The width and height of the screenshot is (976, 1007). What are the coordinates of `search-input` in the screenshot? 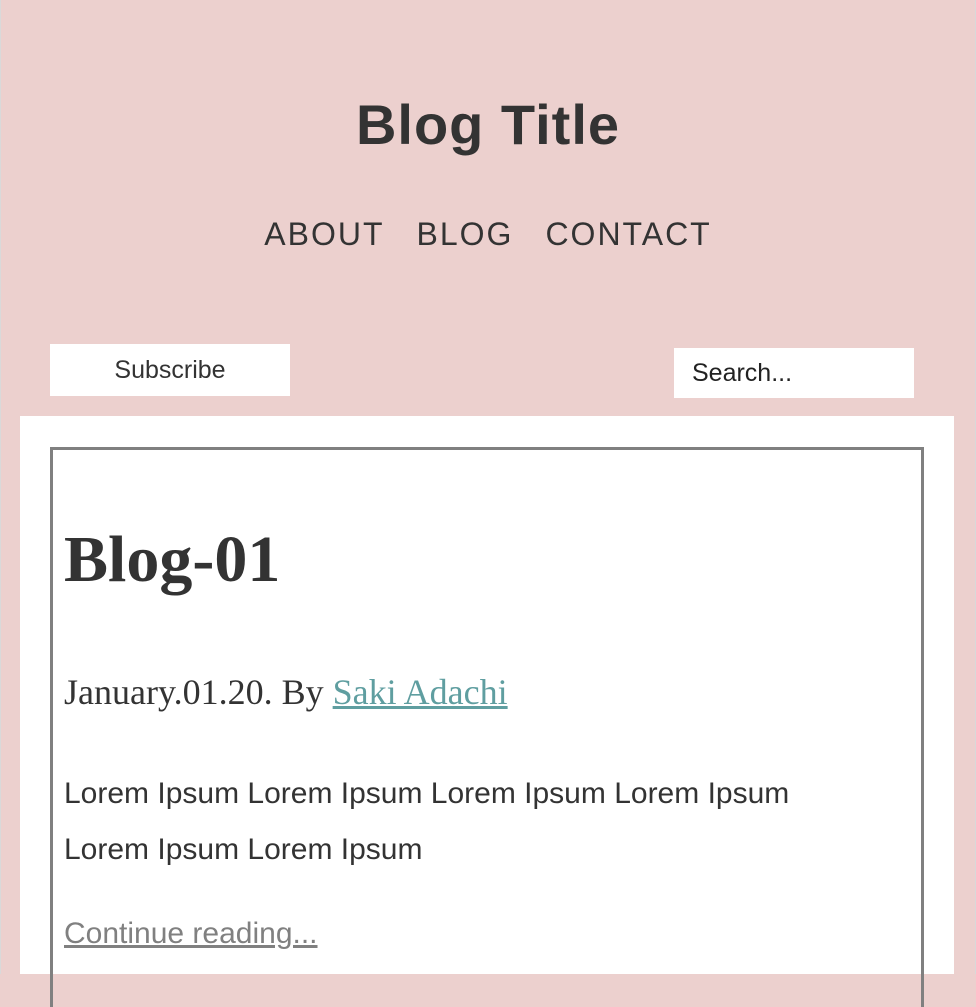 It's located at (794, 373).